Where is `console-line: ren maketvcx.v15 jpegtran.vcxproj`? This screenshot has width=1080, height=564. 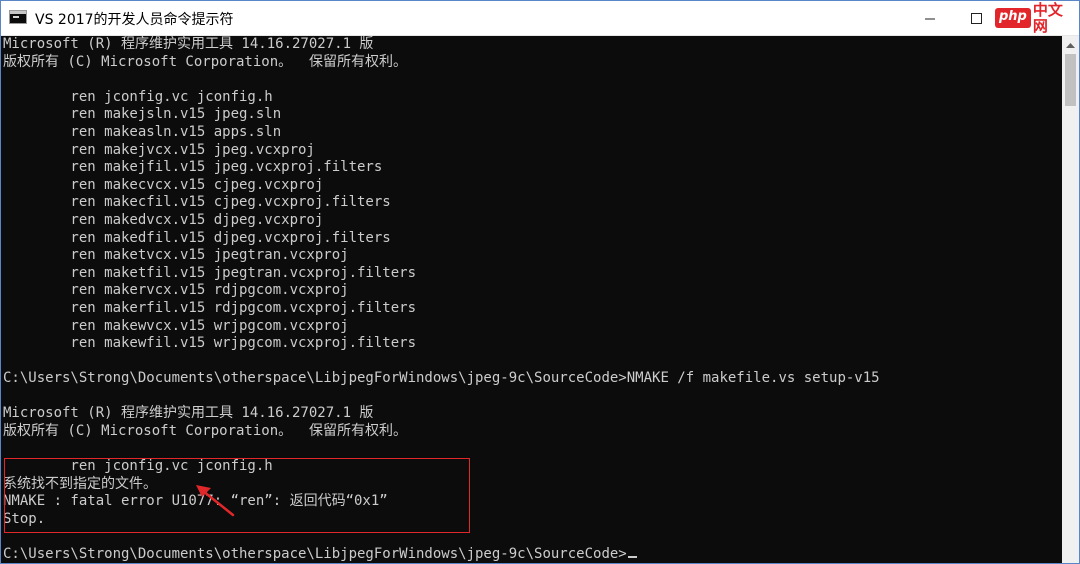 console-line: ren maketvcx.v15 jpegtran.vcxproj is located at coordinates (176, 255).